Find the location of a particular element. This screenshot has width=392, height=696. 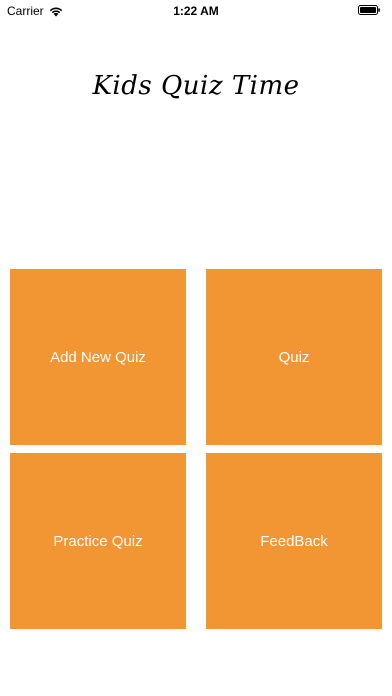

practice-quiz-button: Practice Quiz is located at coordinates (98, 541).